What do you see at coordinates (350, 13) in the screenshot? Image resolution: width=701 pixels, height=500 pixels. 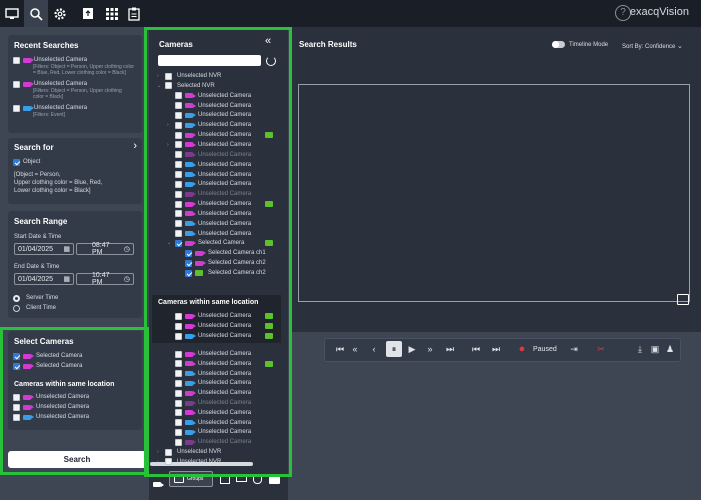 I see `top-bar: ? exacqVision` at bounding box center [350, 13].